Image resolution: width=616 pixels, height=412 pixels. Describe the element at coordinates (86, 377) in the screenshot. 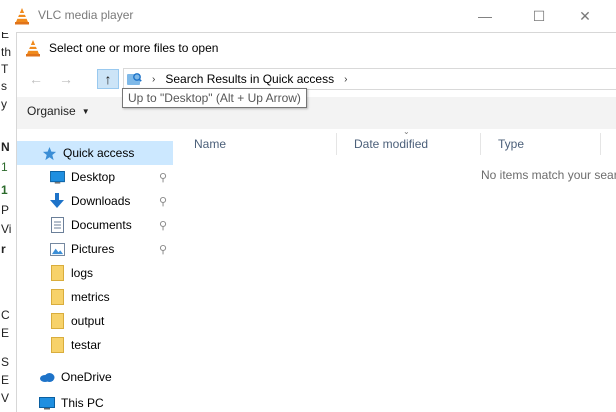

I see `sidebar-item-label: OneDrive` at that location.